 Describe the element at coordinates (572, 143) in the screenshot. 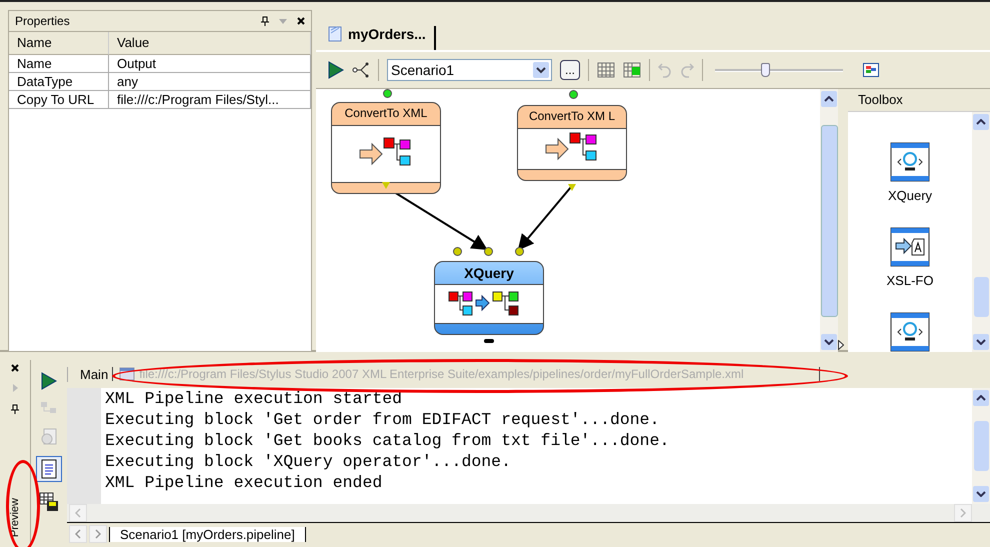

I see `pipeline-node: ConvertTo XM L` at that location.